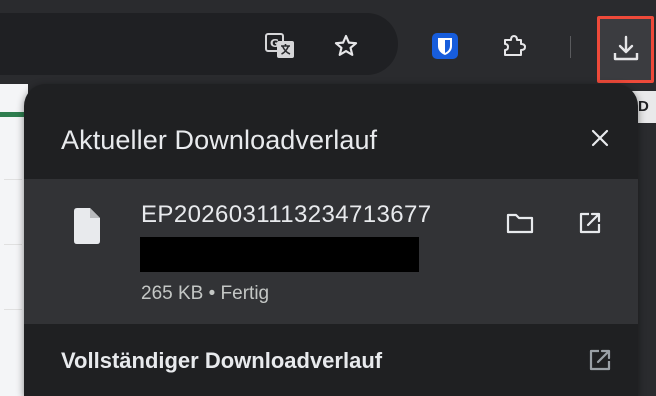 Image resolution: width=656 pixels, height=396 pixels. What do you see at coordinates (280, 46) in the screenshot?
I see `translate-icon: G` at bounding box center [280, 46].